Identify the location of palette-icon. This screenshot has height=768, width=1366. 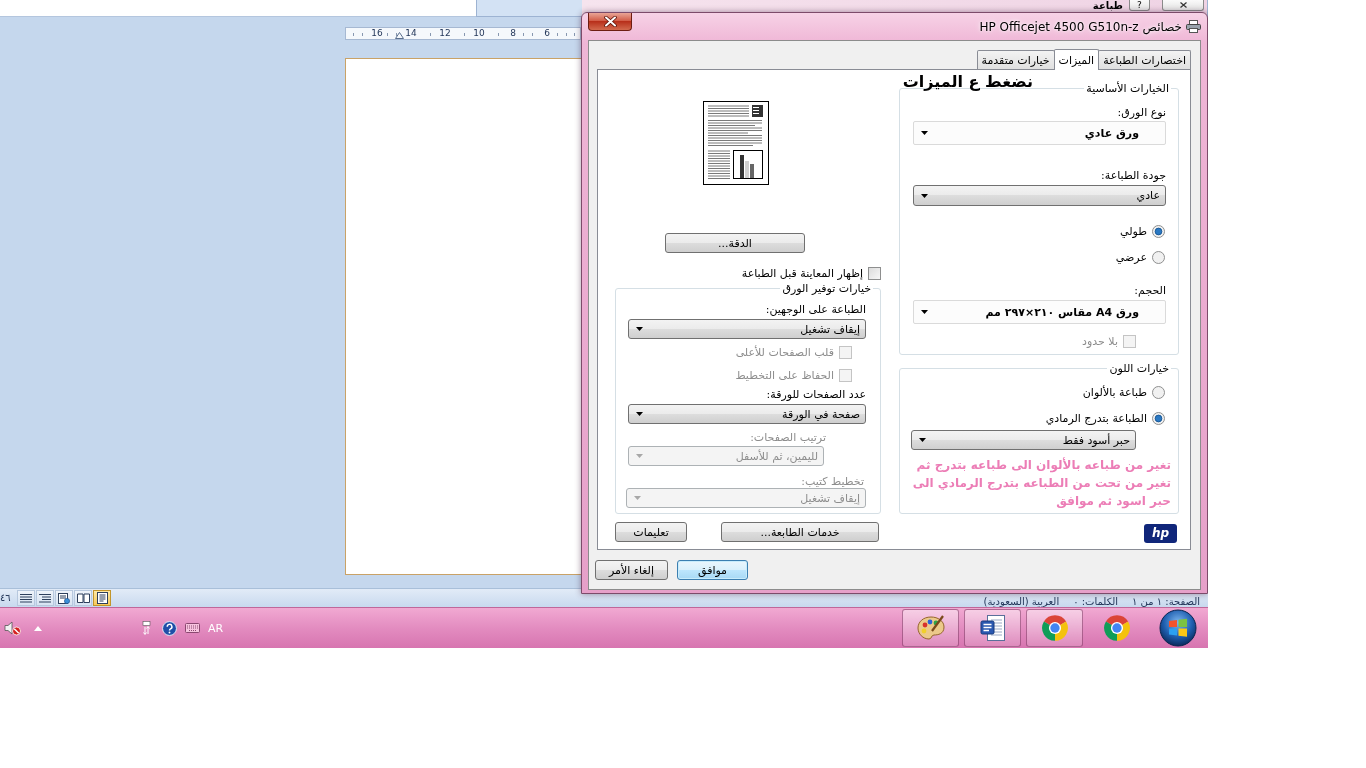
(930, 628).